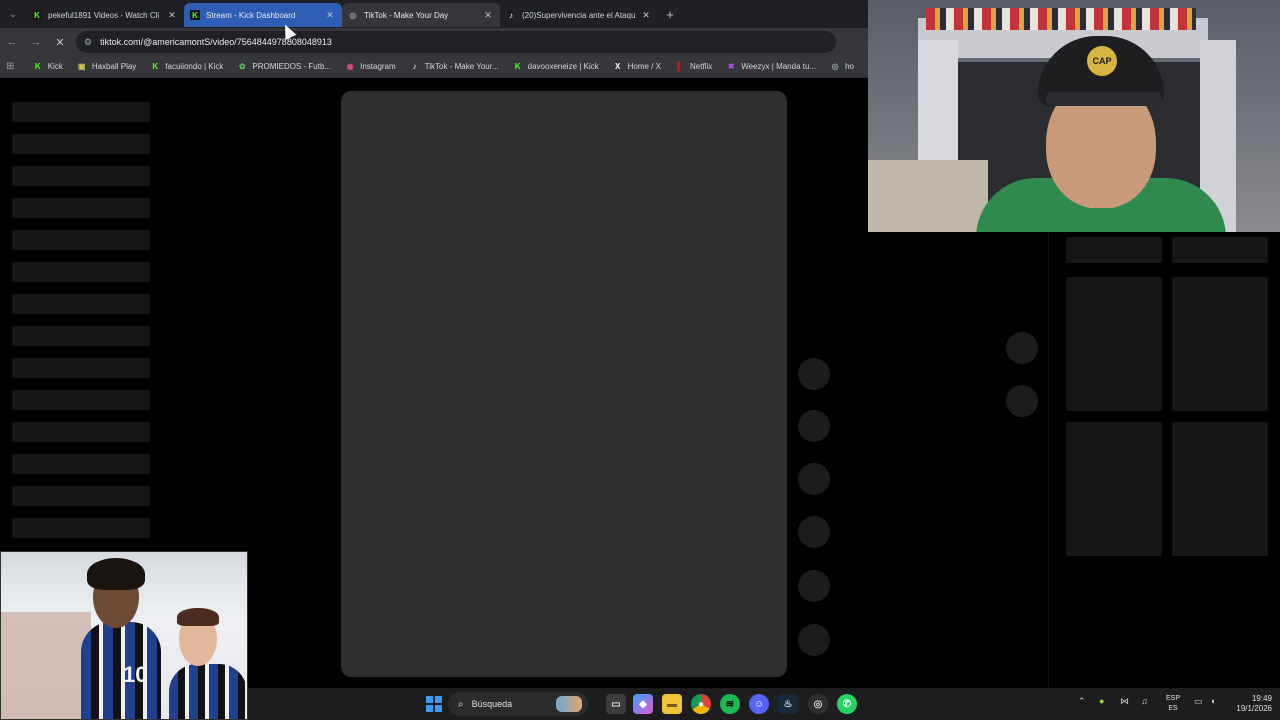 This screenshot has height=720, width=1280. What do you see at coordinates (1022, 401) in the screenshot?
I see `nav-down-skeleton` at bounding box center [1022, 401].